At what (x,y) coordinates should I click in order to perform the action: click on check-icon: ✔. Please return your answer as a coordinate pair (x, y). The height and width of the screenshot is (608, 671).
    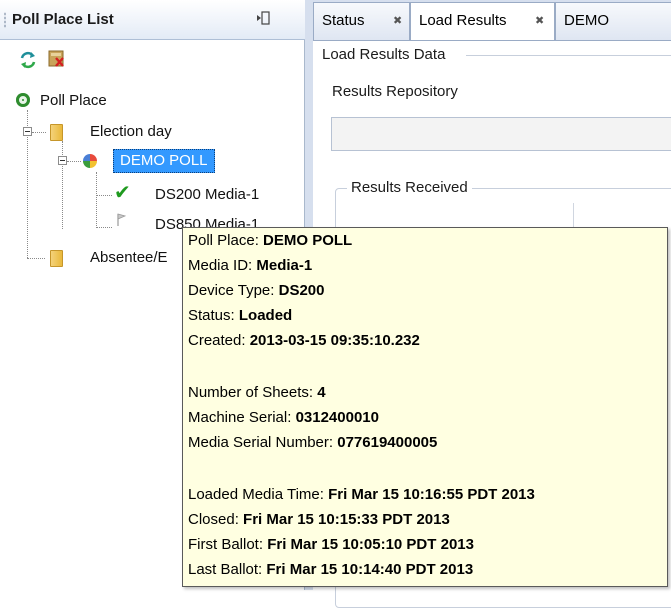
    Looking at the image, I should click on (122, 193).